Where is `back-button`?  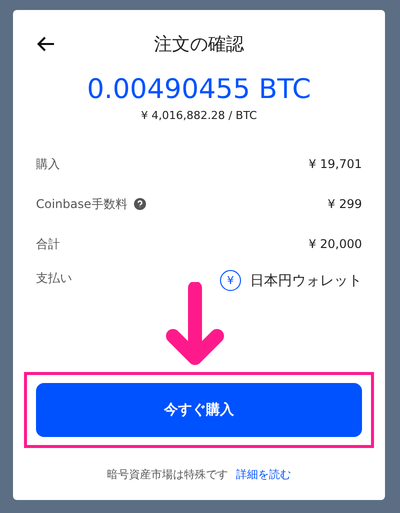
back-button is located at coordinates (46, 44).